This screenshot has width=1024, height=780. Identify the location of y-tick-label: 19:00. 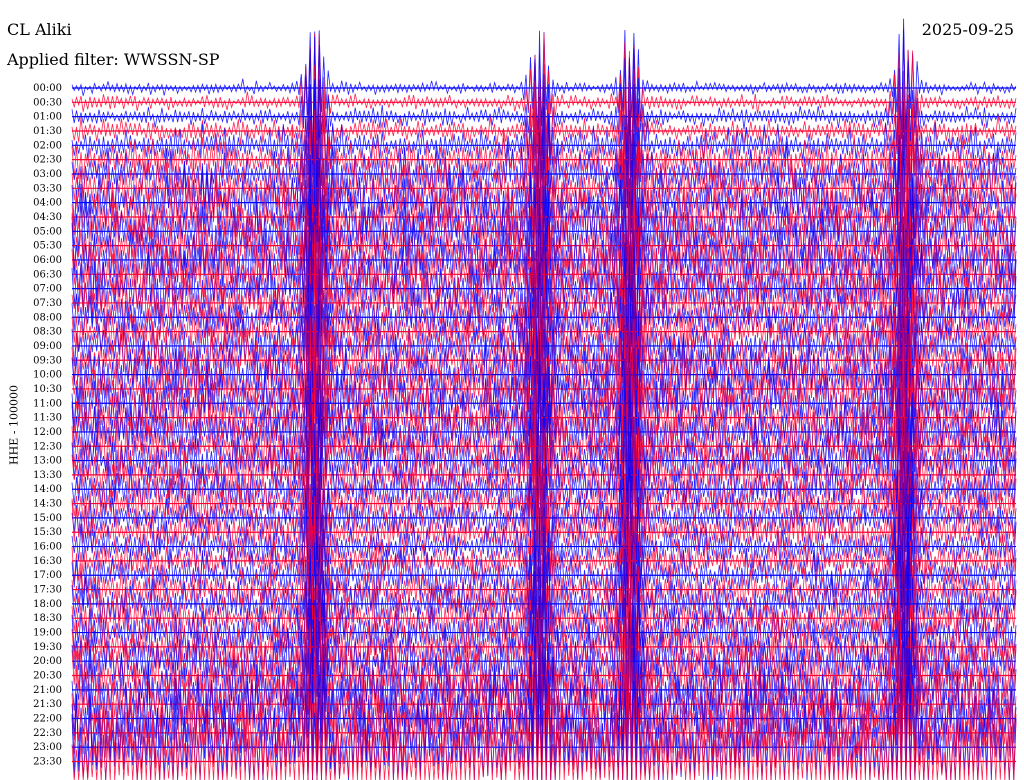
(47, 633).